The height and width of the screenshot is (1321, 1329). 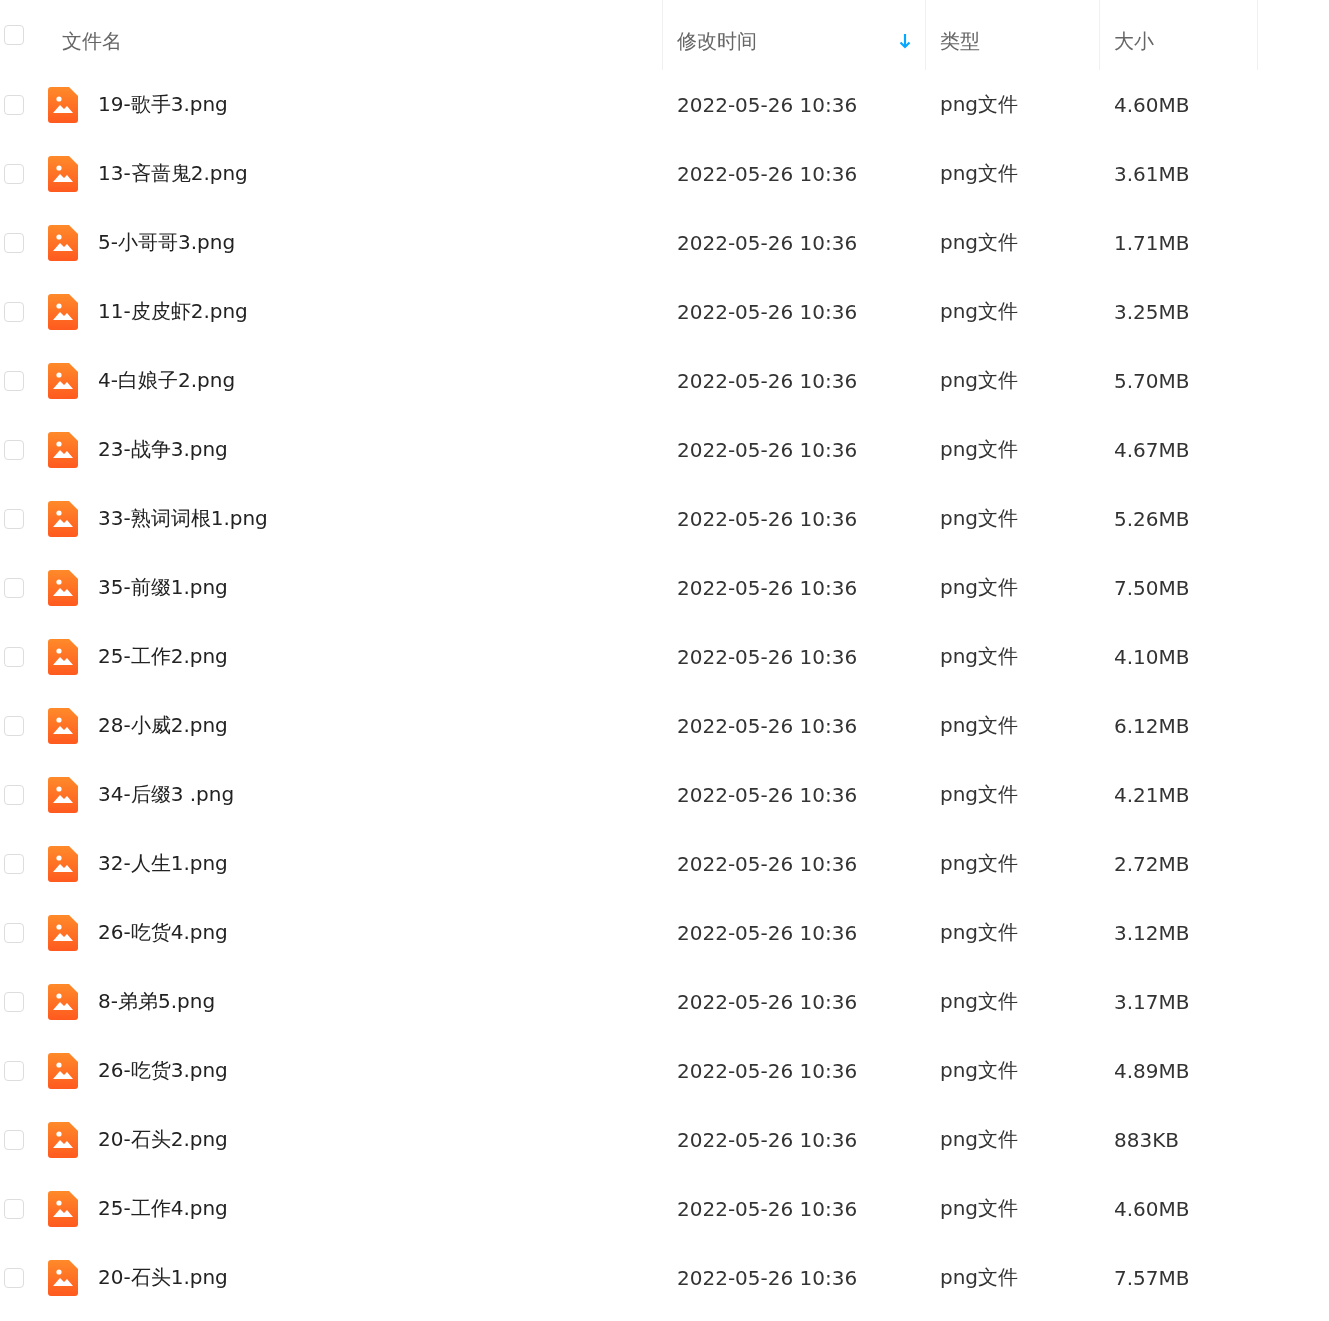 What do you see at coordinates (1151, 380) in the screenshot?
I see `file-size: 5.70MB` at bounding box center [1151, 380].